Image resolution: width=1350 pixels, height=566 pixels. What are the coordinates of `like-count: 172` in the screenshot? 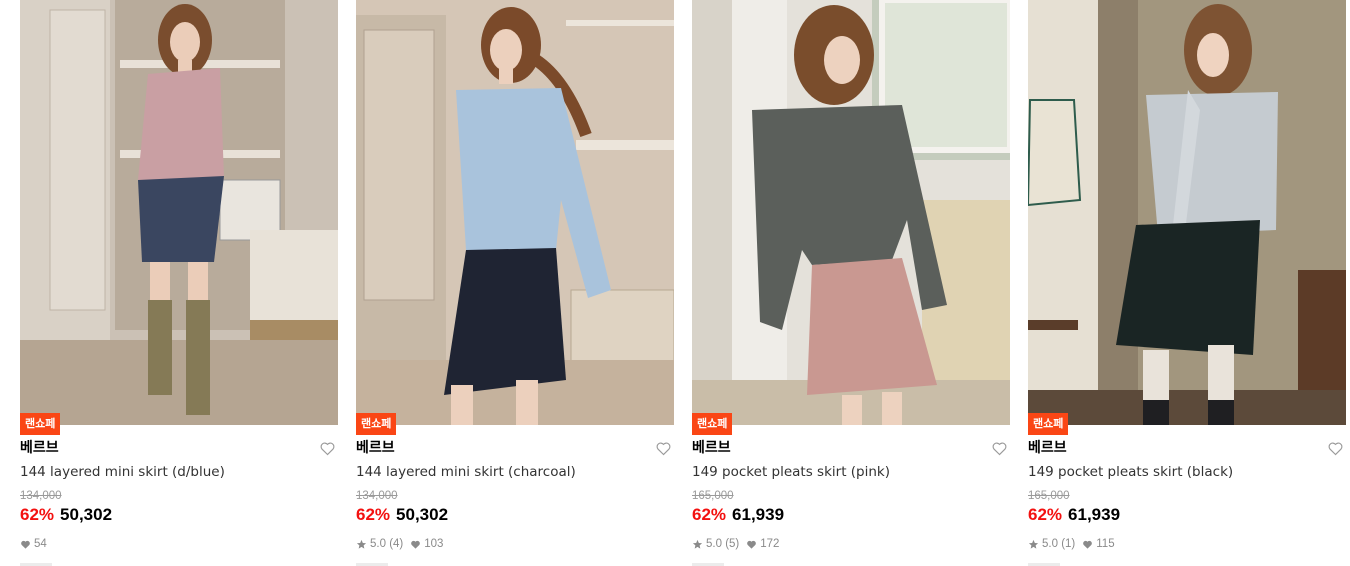 It's located at (770, 544).